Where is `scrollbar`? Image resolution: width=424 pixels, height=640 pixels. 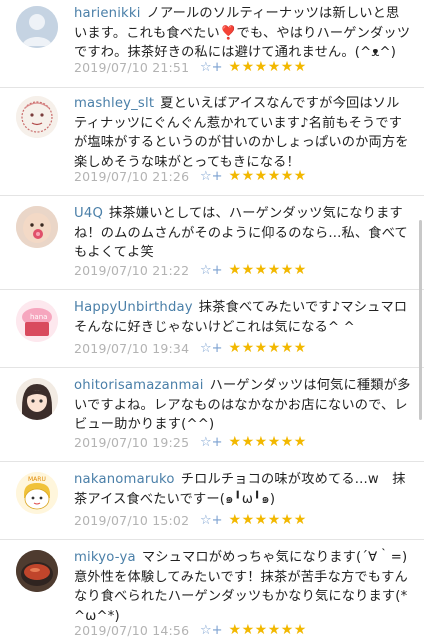 scrollbar is located at coordinates (420, 320).